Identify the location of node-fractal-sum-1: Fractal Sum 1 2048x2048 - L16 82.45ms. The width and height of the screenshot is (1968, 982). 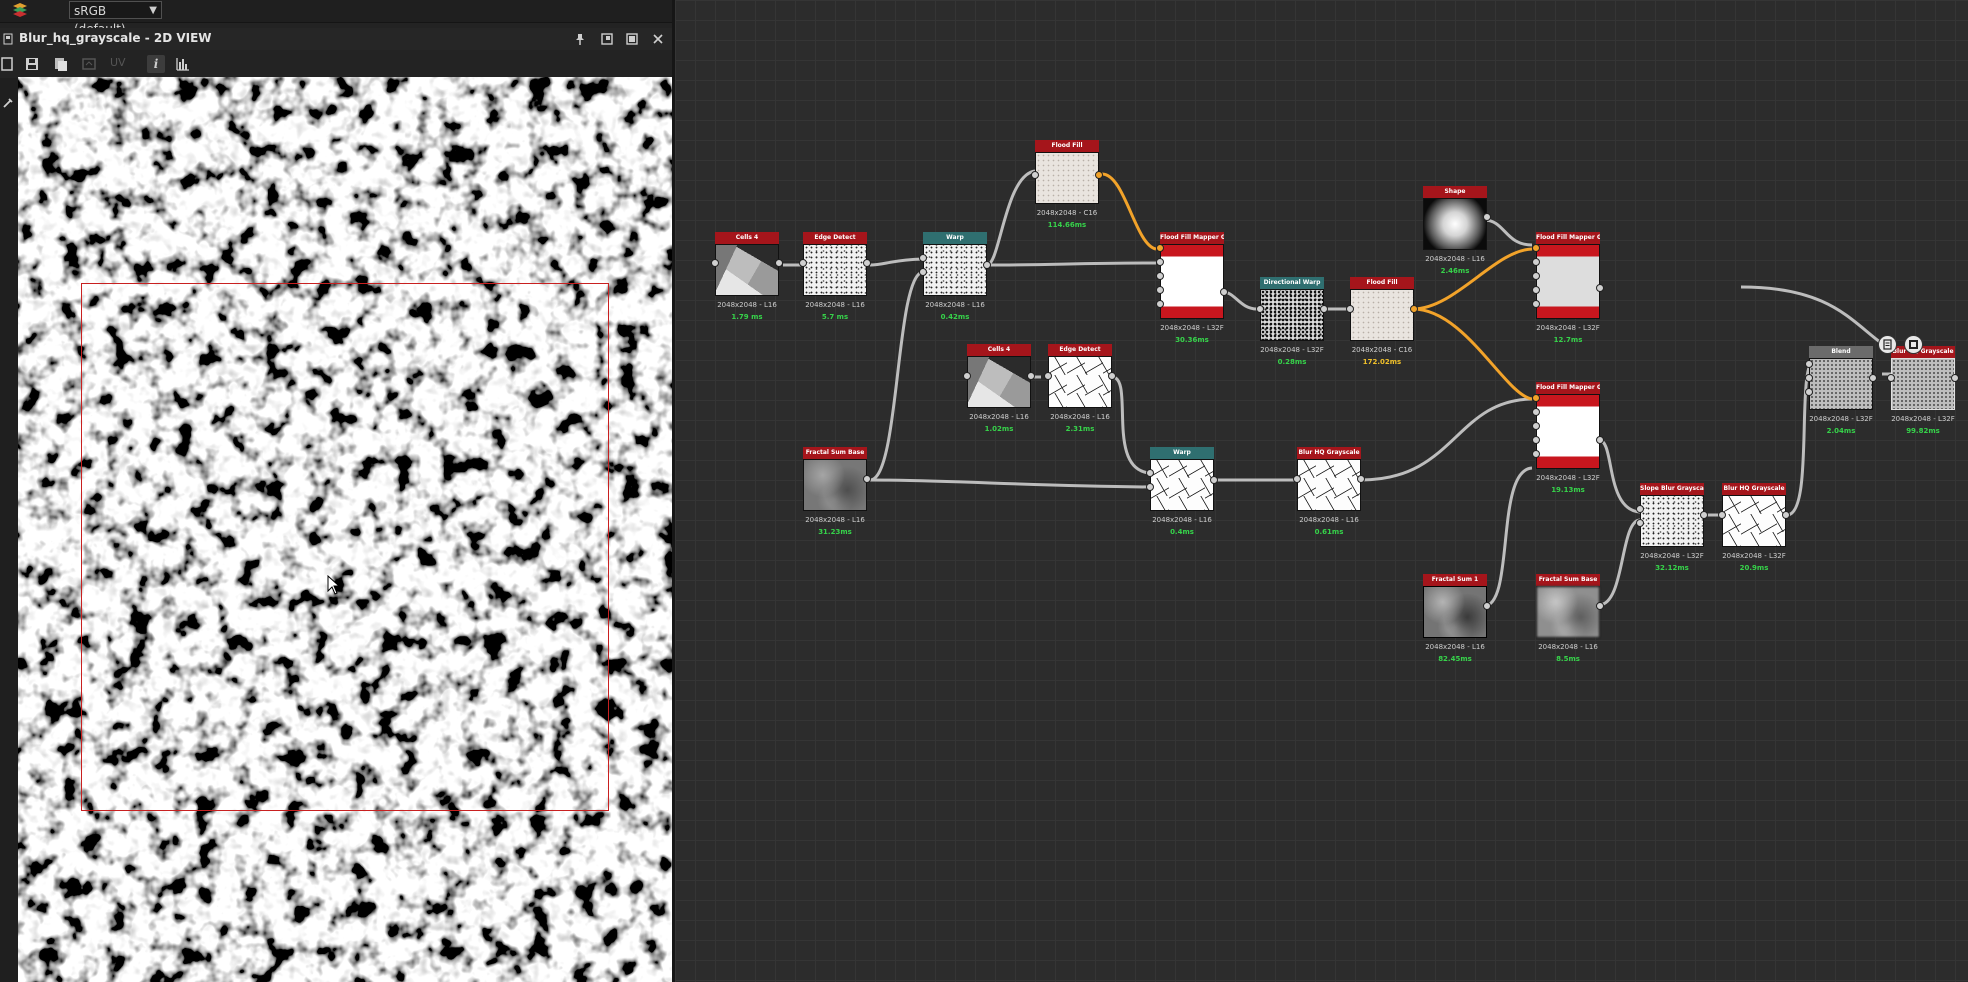
(1457, 618).